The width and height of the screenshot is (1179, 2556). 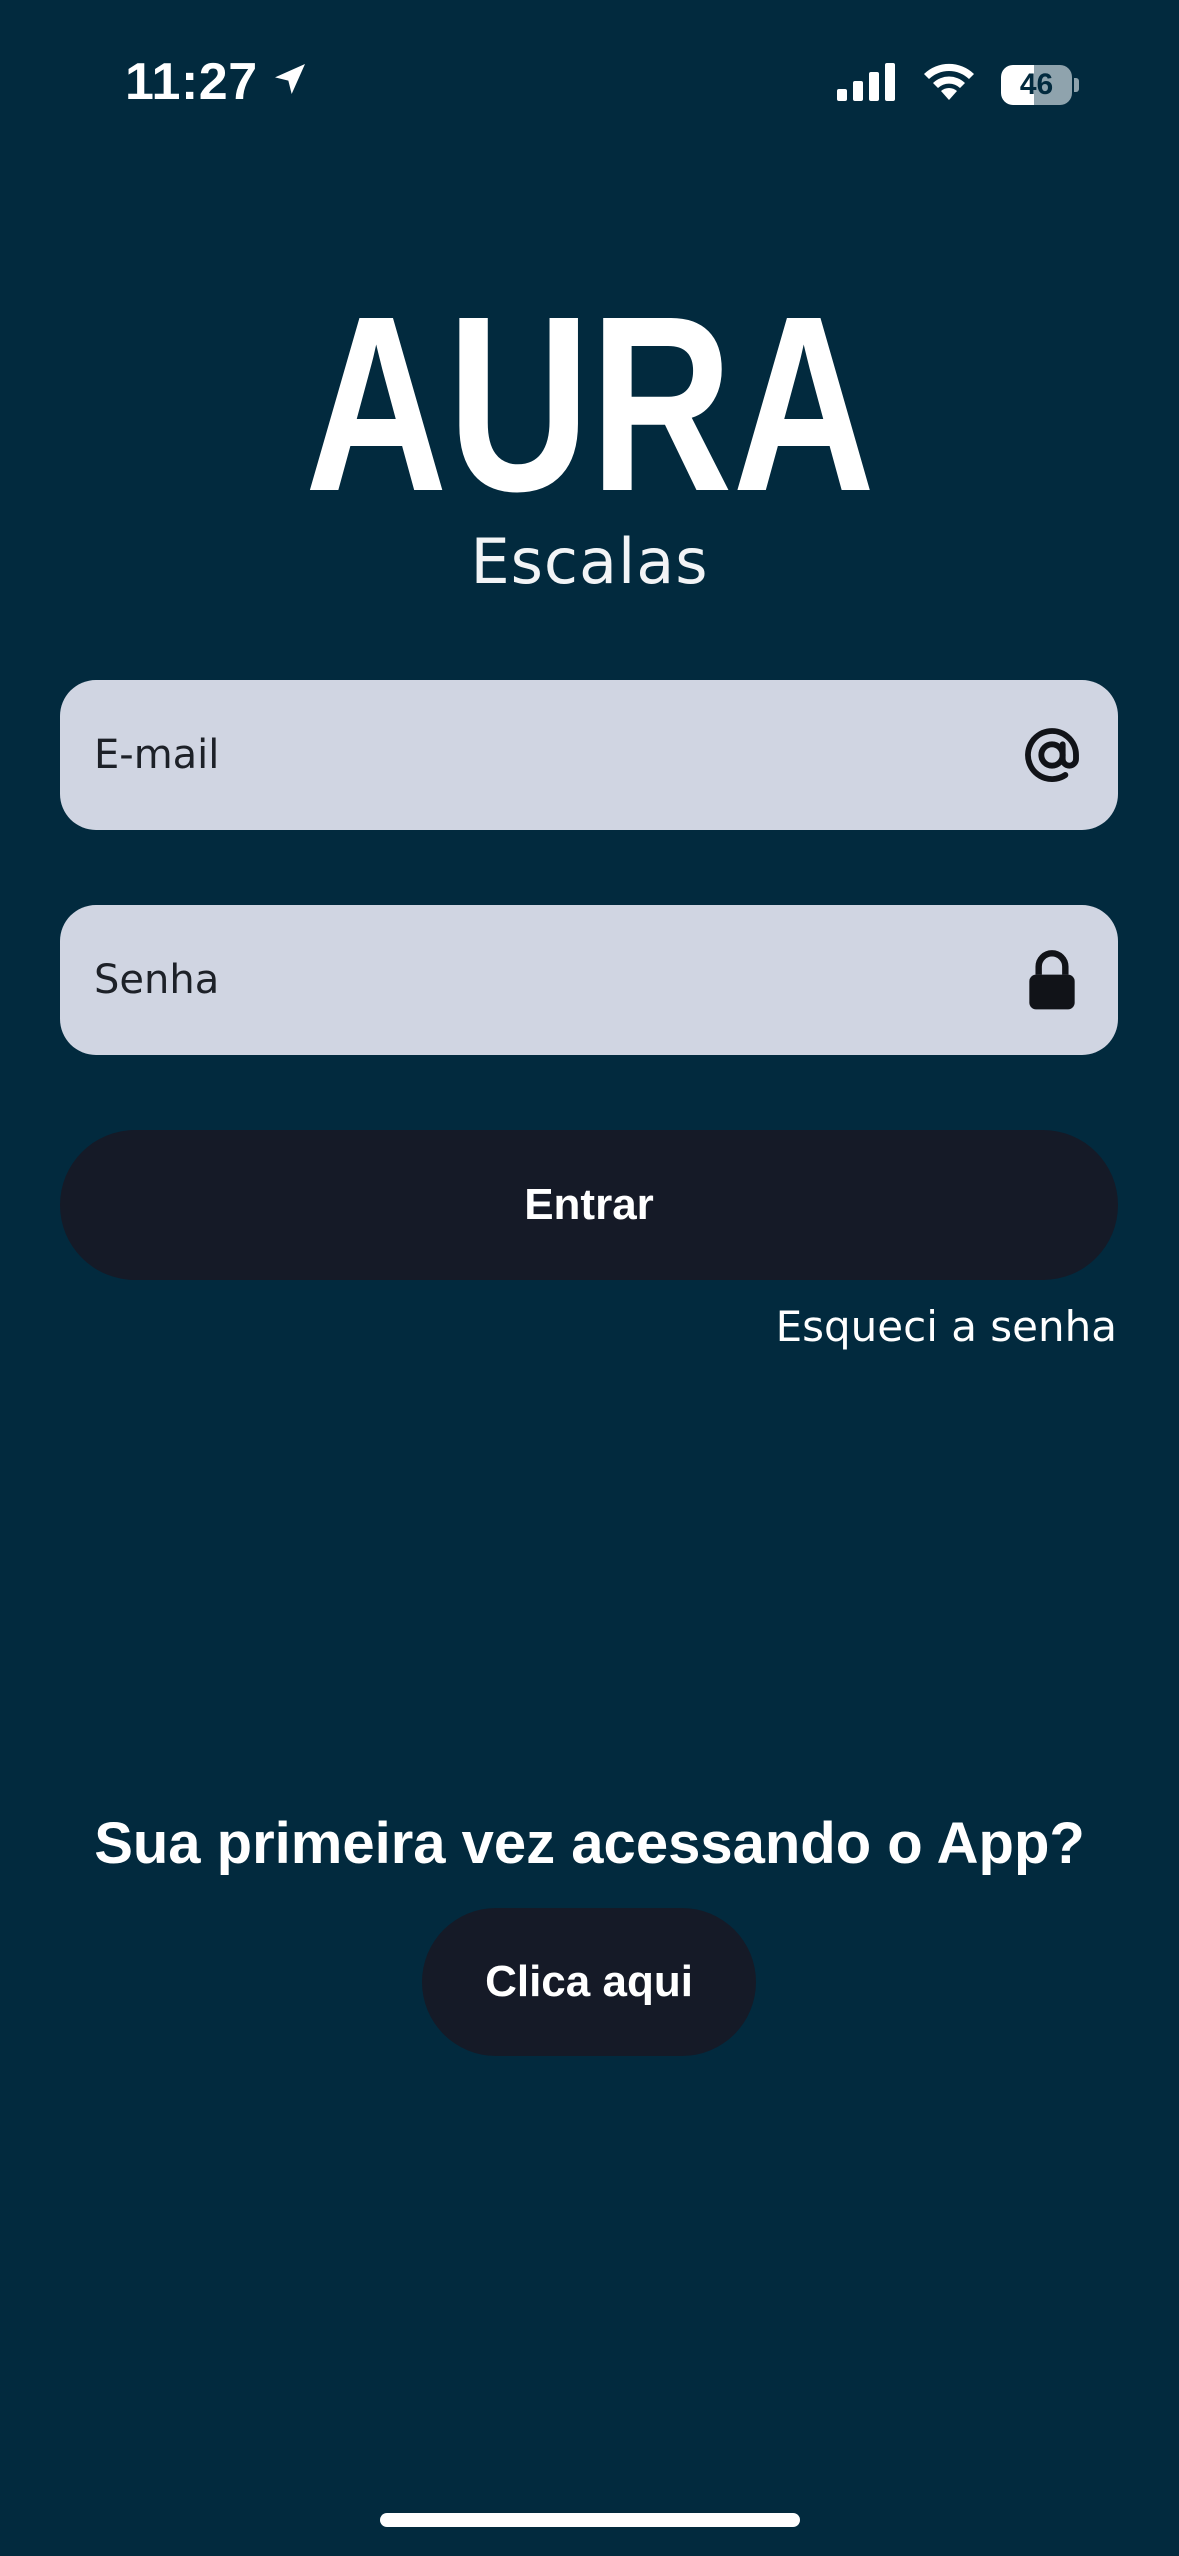 I want to click on login-button: Entrar, so click(x=589, y=1205).